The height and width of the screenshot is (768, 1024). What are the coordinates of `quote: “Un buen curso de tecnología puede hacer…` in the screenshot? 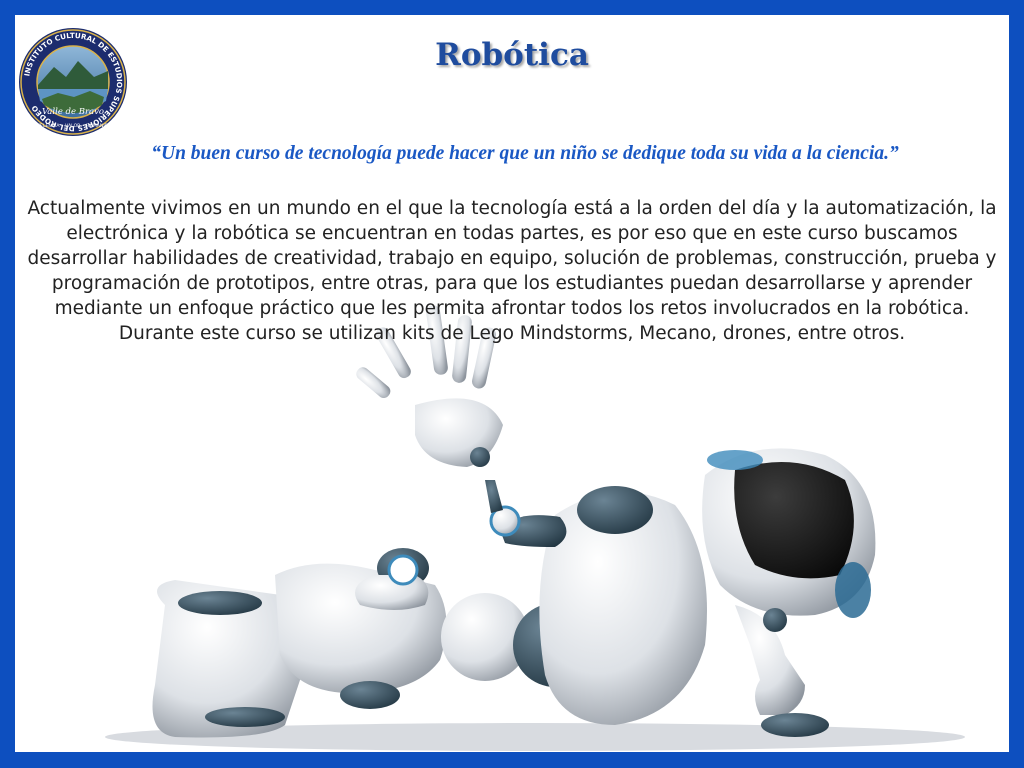 It's located at (525, 153).